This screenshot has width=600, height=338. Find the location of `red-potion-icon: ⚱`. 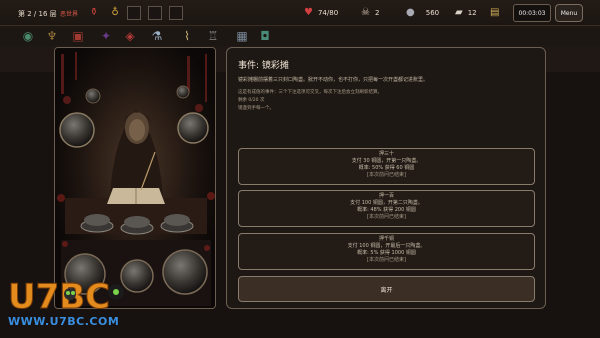

red-potion-icon: ⚱ is located at coordinates (94, 13).